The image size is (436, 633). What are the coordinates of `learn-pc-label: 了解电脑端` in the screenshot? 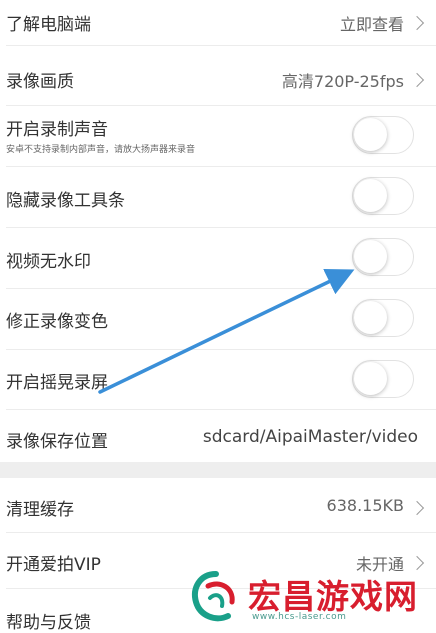 It's located at (48, 25).